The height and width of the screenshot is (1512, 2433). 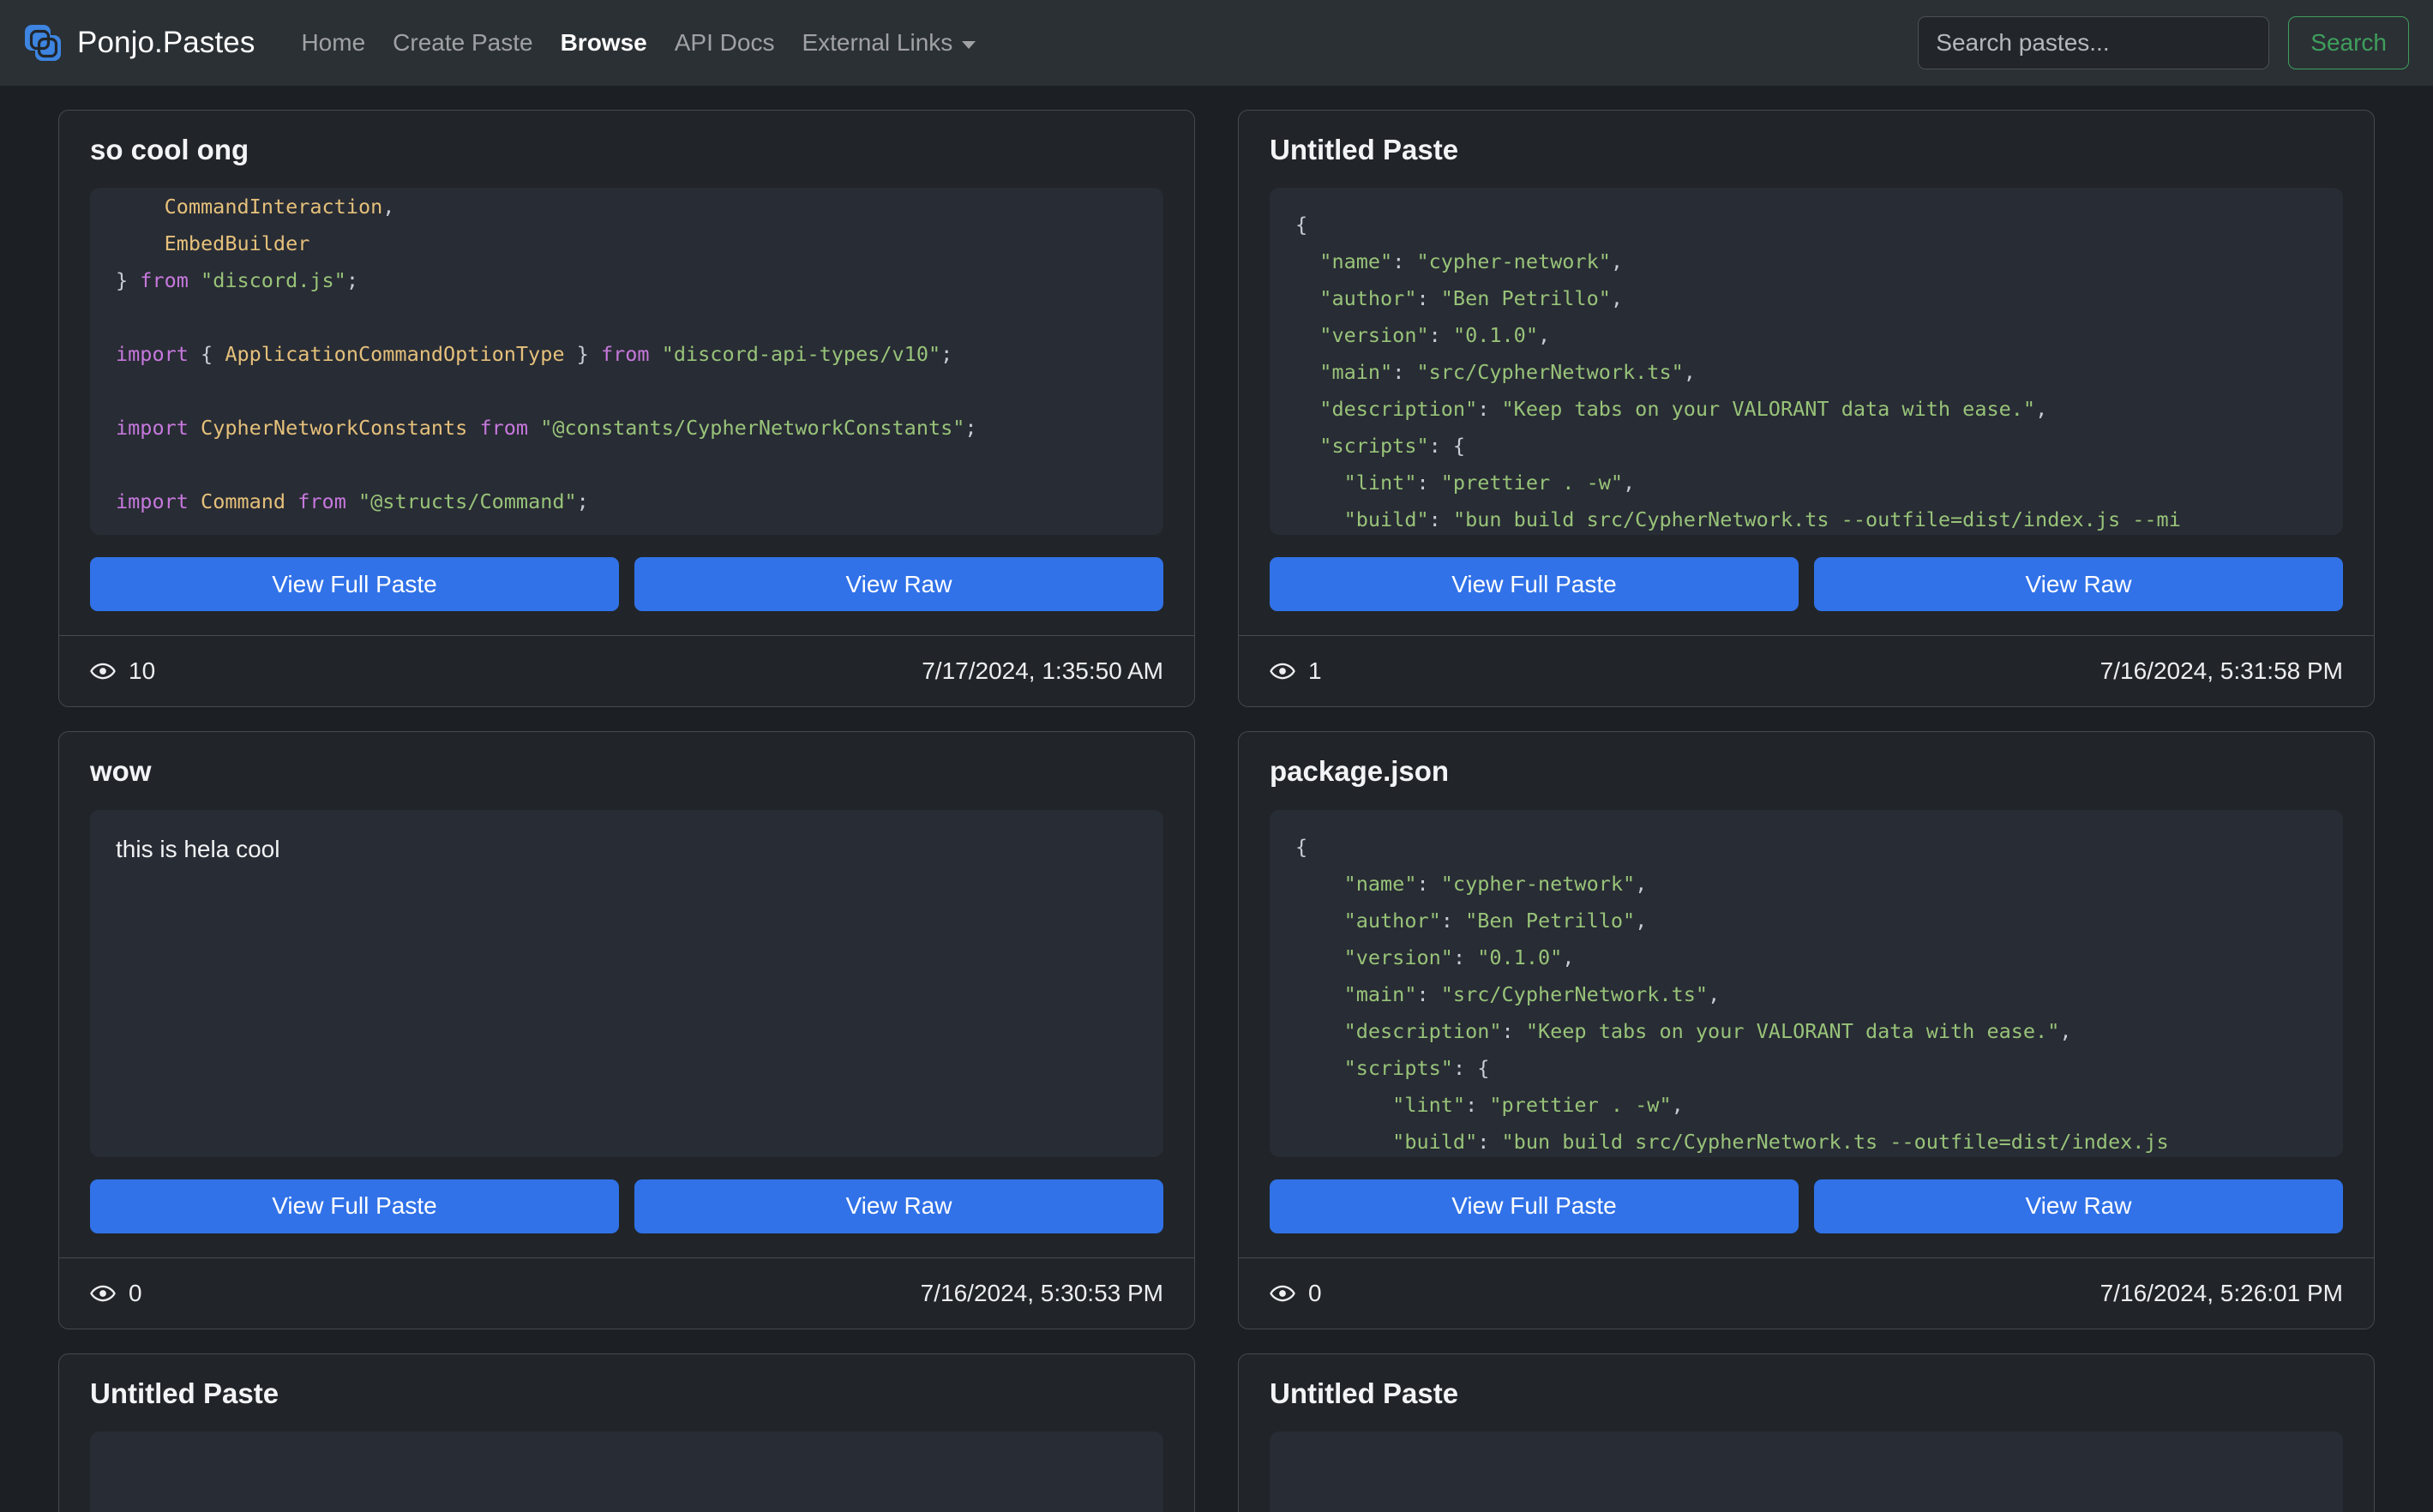 What do you see at coordinates (1806, 671) in the screenshot?
I see `paste-card-footer: 1 7/16/2024, 5:31:58 PM` at bounding box center [1806, 671].